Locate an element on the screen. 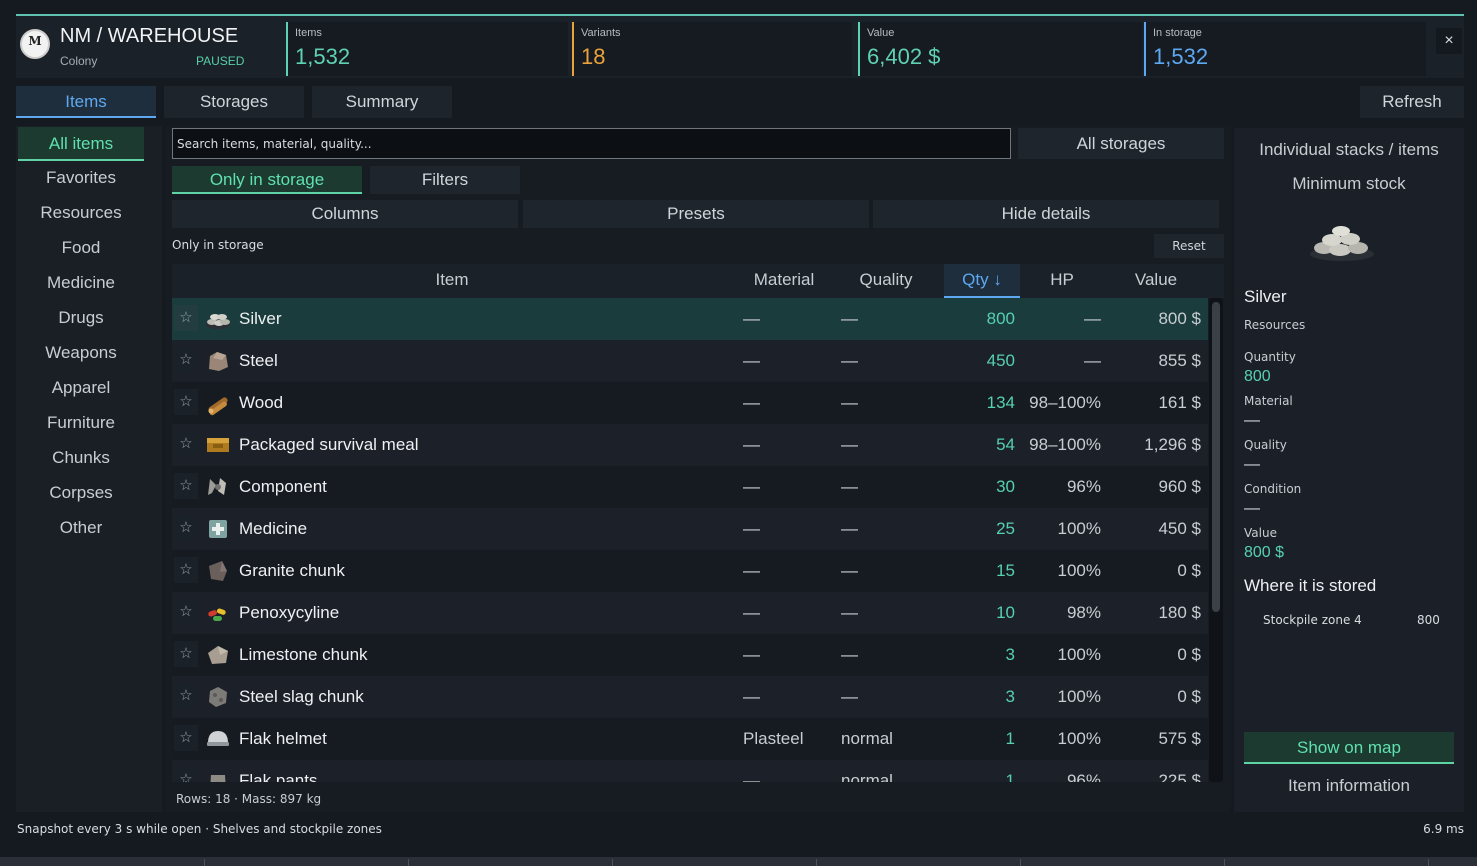 The width and height of the screenshot is (1477, 866). column-header-hp: HP is located at coordinates (1062, 281).